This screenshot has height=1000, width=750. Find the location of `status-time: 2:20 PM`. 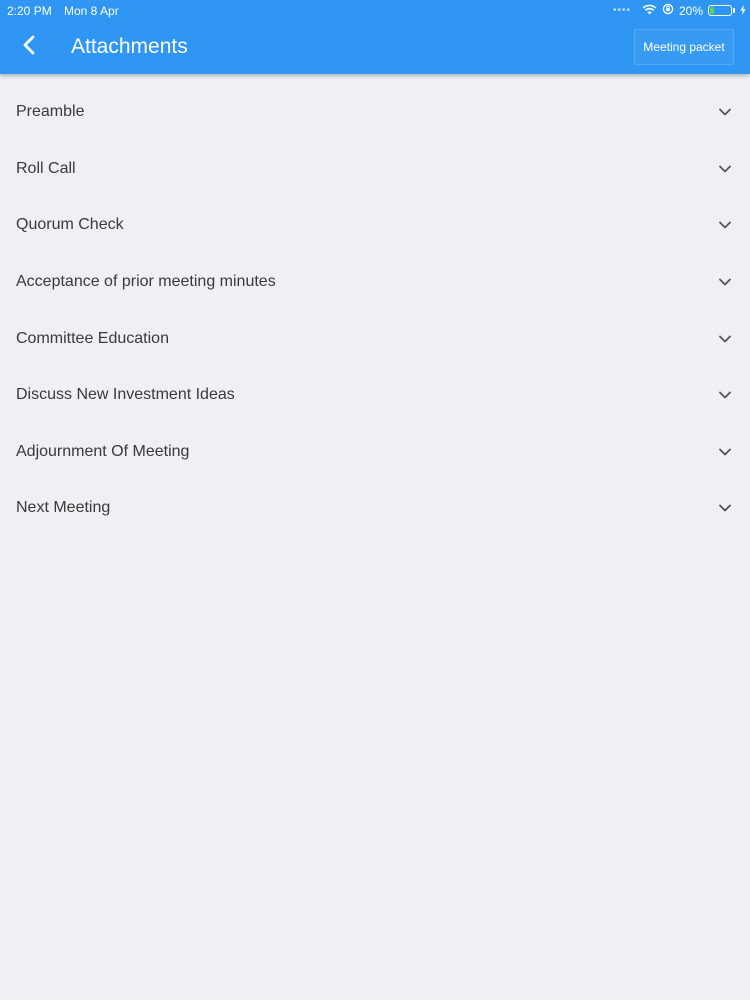

status-time: 2:20 PM is located at coordinates (29, 11).